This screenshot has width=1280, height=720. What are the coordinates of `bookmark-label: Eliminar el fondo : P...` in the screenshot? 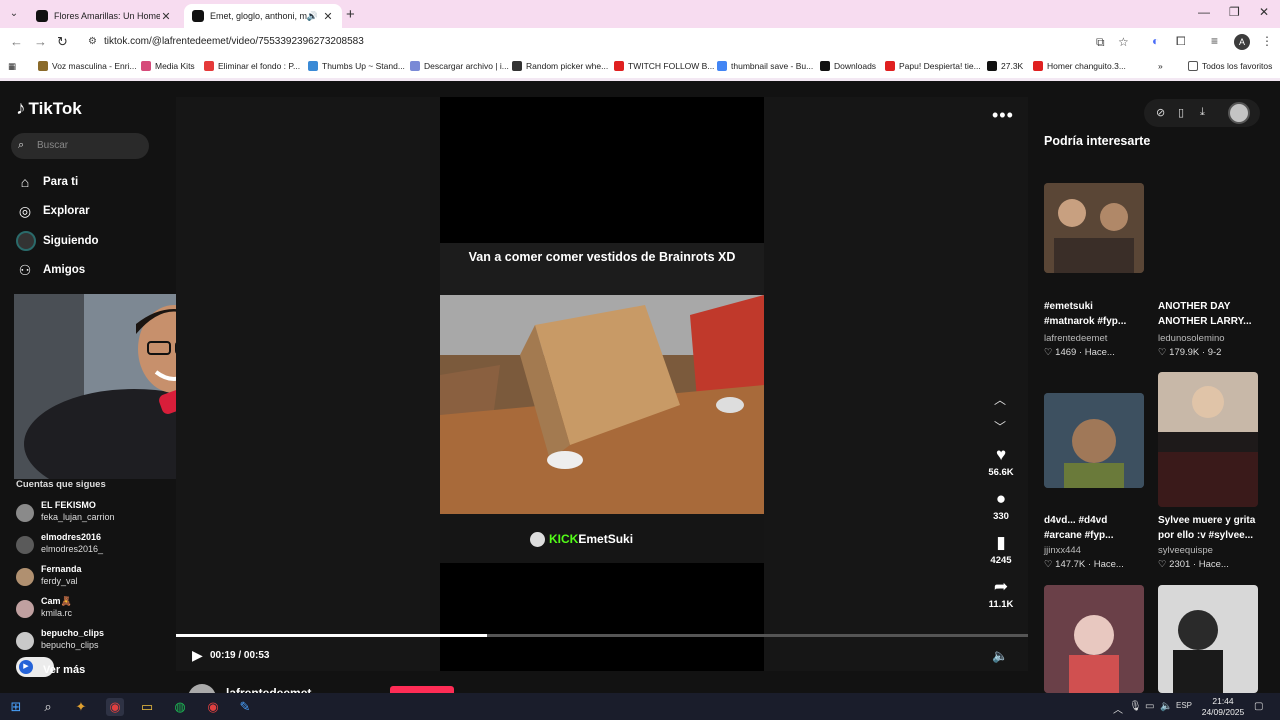 It's located at (259, 66).